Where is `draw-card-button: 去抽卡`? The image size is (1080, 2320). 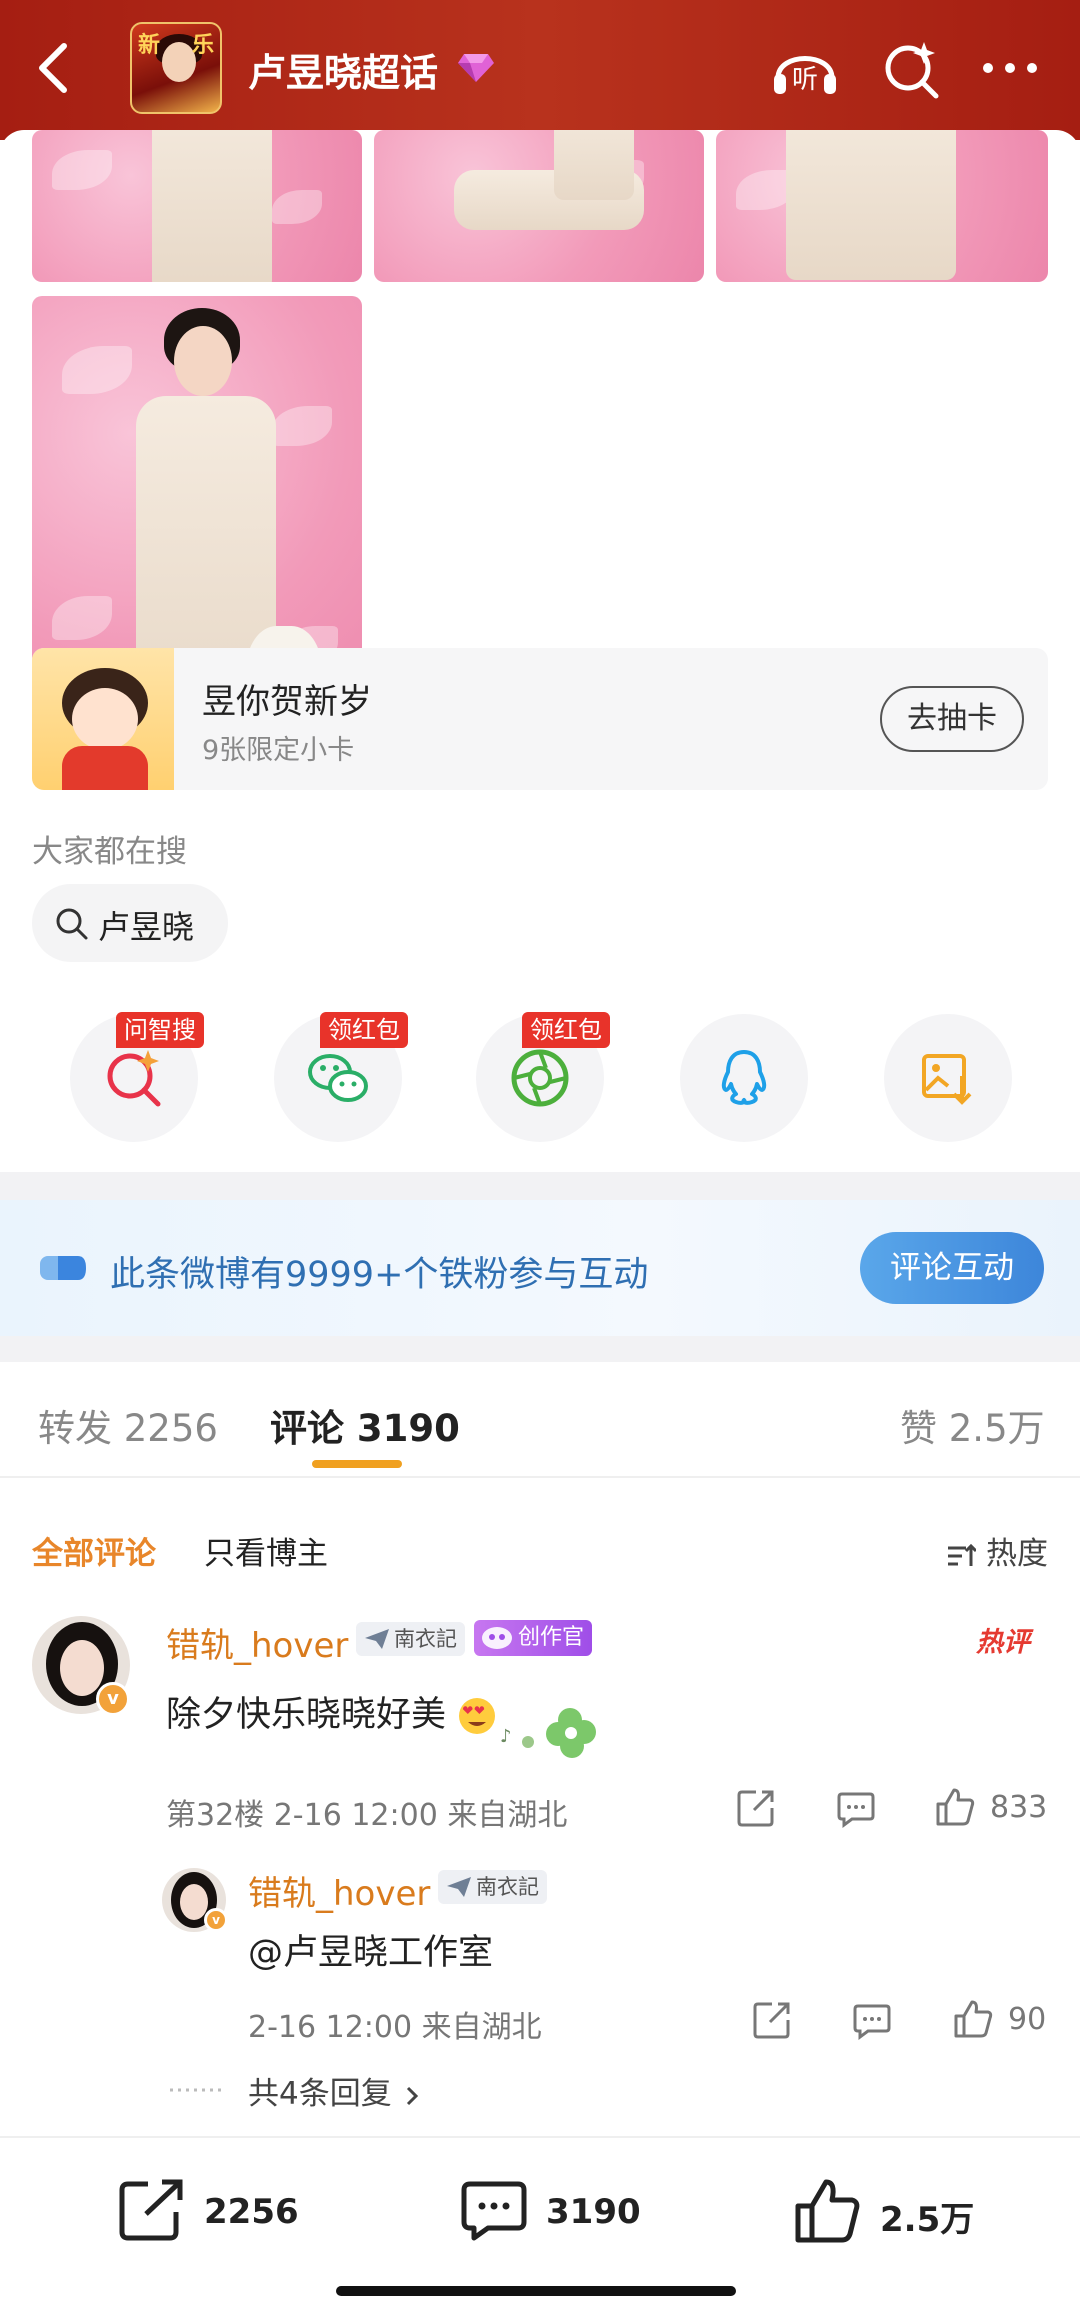 draw-card-button: 去抽卡 is located at coordinates (952, 719).